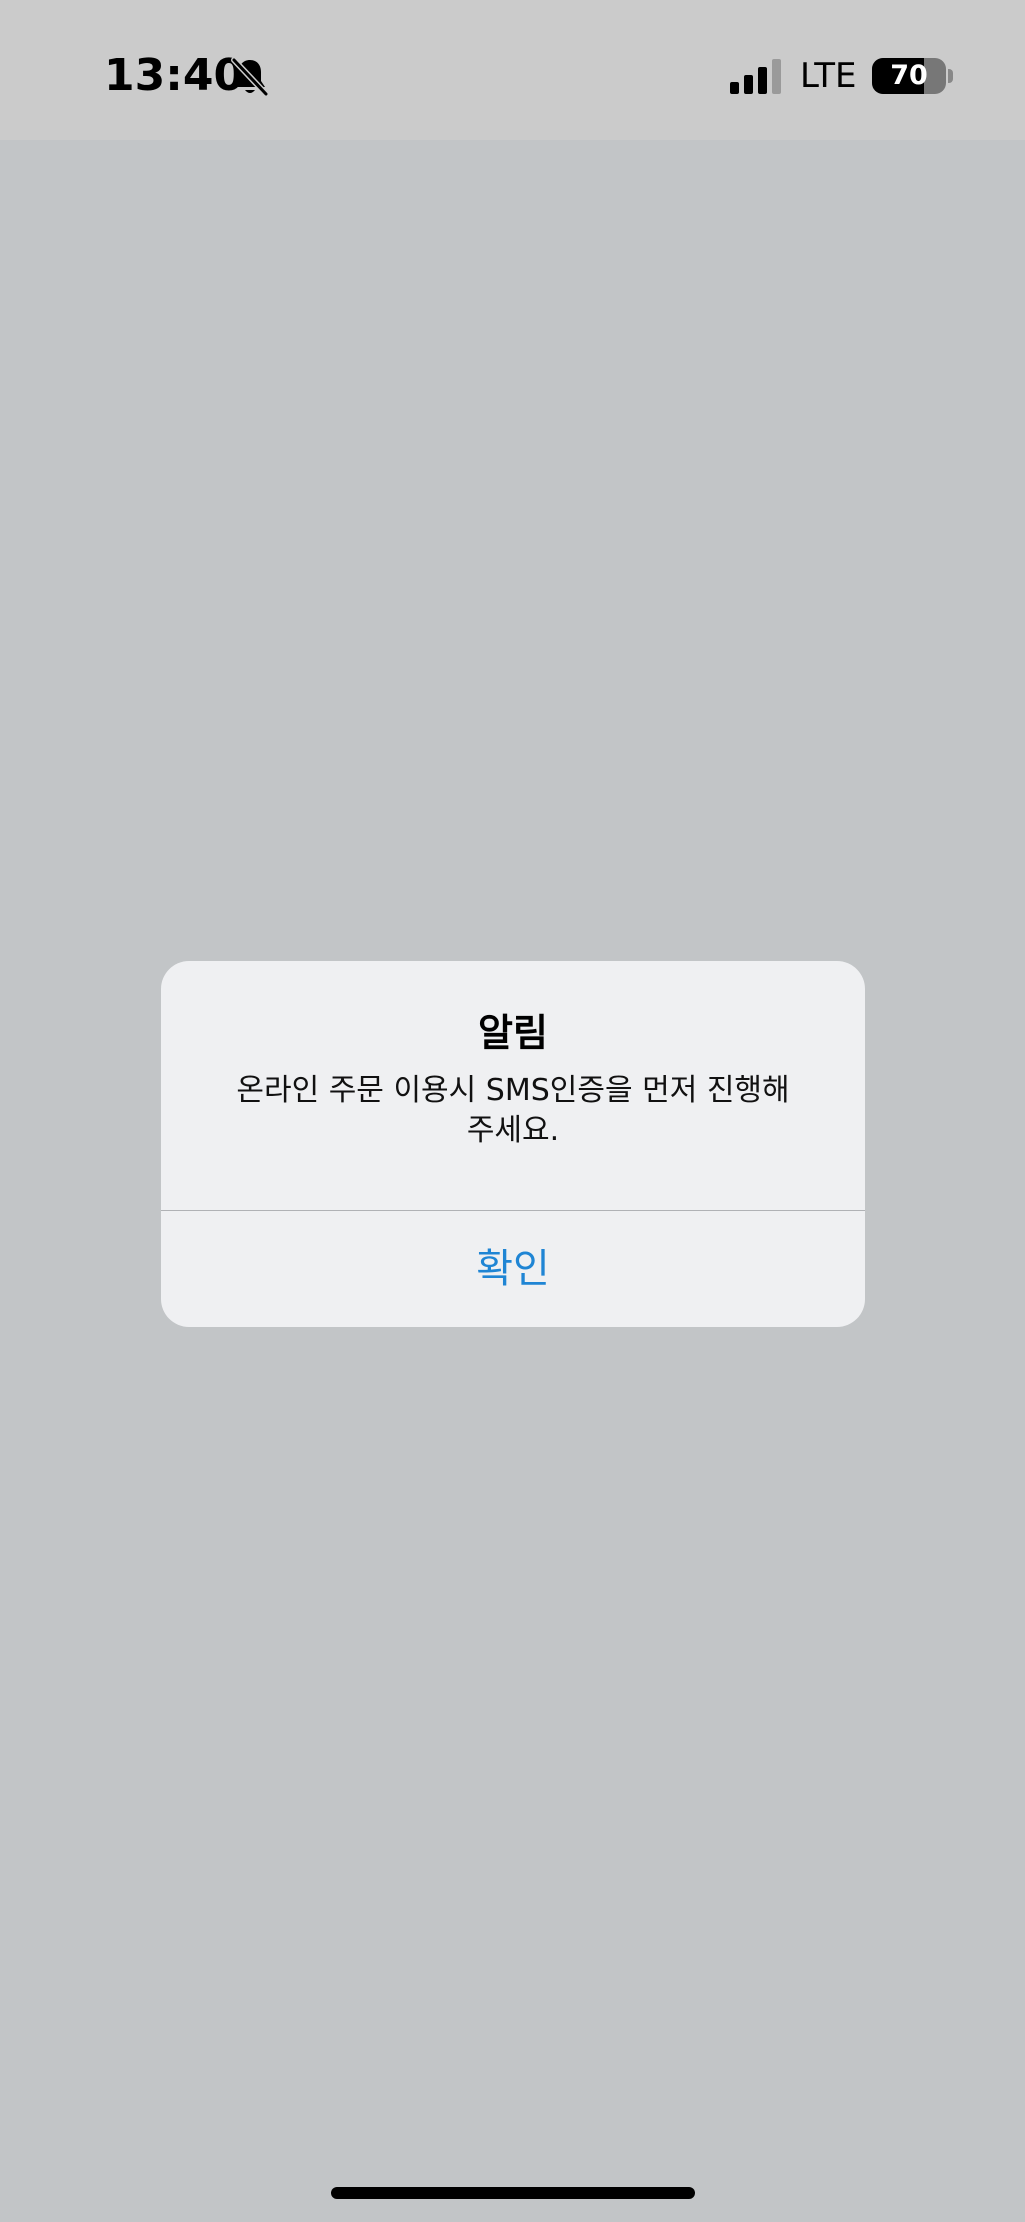  Describe the element at coordinates (513, 2193) in the screenshot. I see `home-indicator` at that location.